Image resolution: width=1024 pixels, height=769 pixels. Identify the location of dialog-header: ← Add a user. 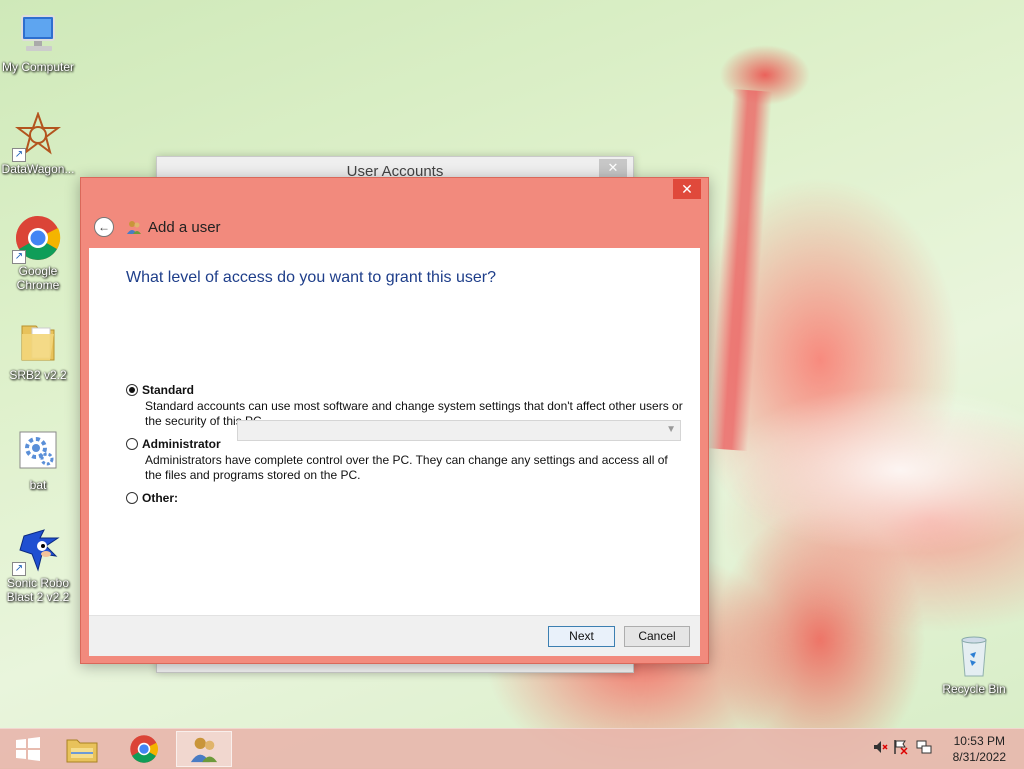
(394, 227).